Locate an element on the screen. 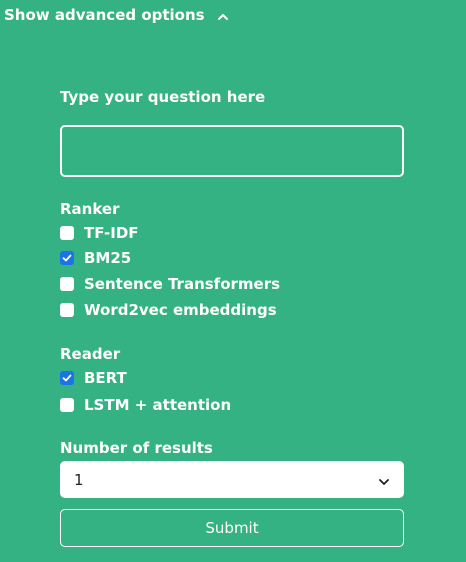 The width and height of the screenshot is (466, 562). show-advanced-options-toggle: Show advanced options is located at coordinates (116, 15).